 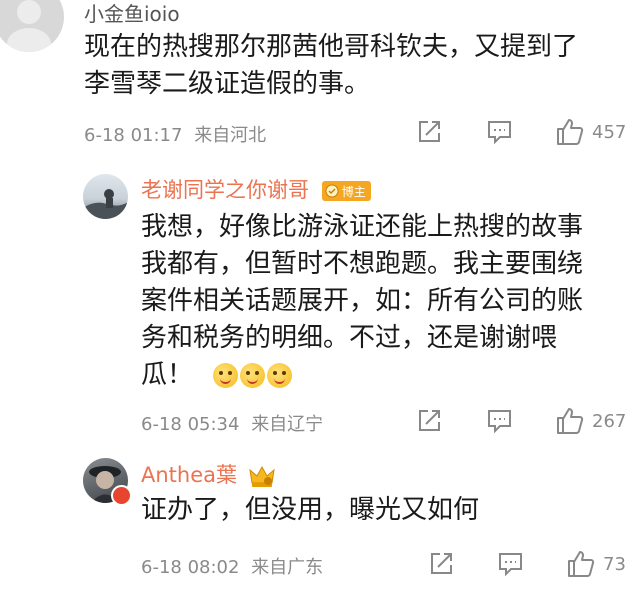 What do you see at coordinates (227, 84) in the screenshot?
I see `comment-line: 李雪琴二级证造假的事。` at bounding box center [227, 84].